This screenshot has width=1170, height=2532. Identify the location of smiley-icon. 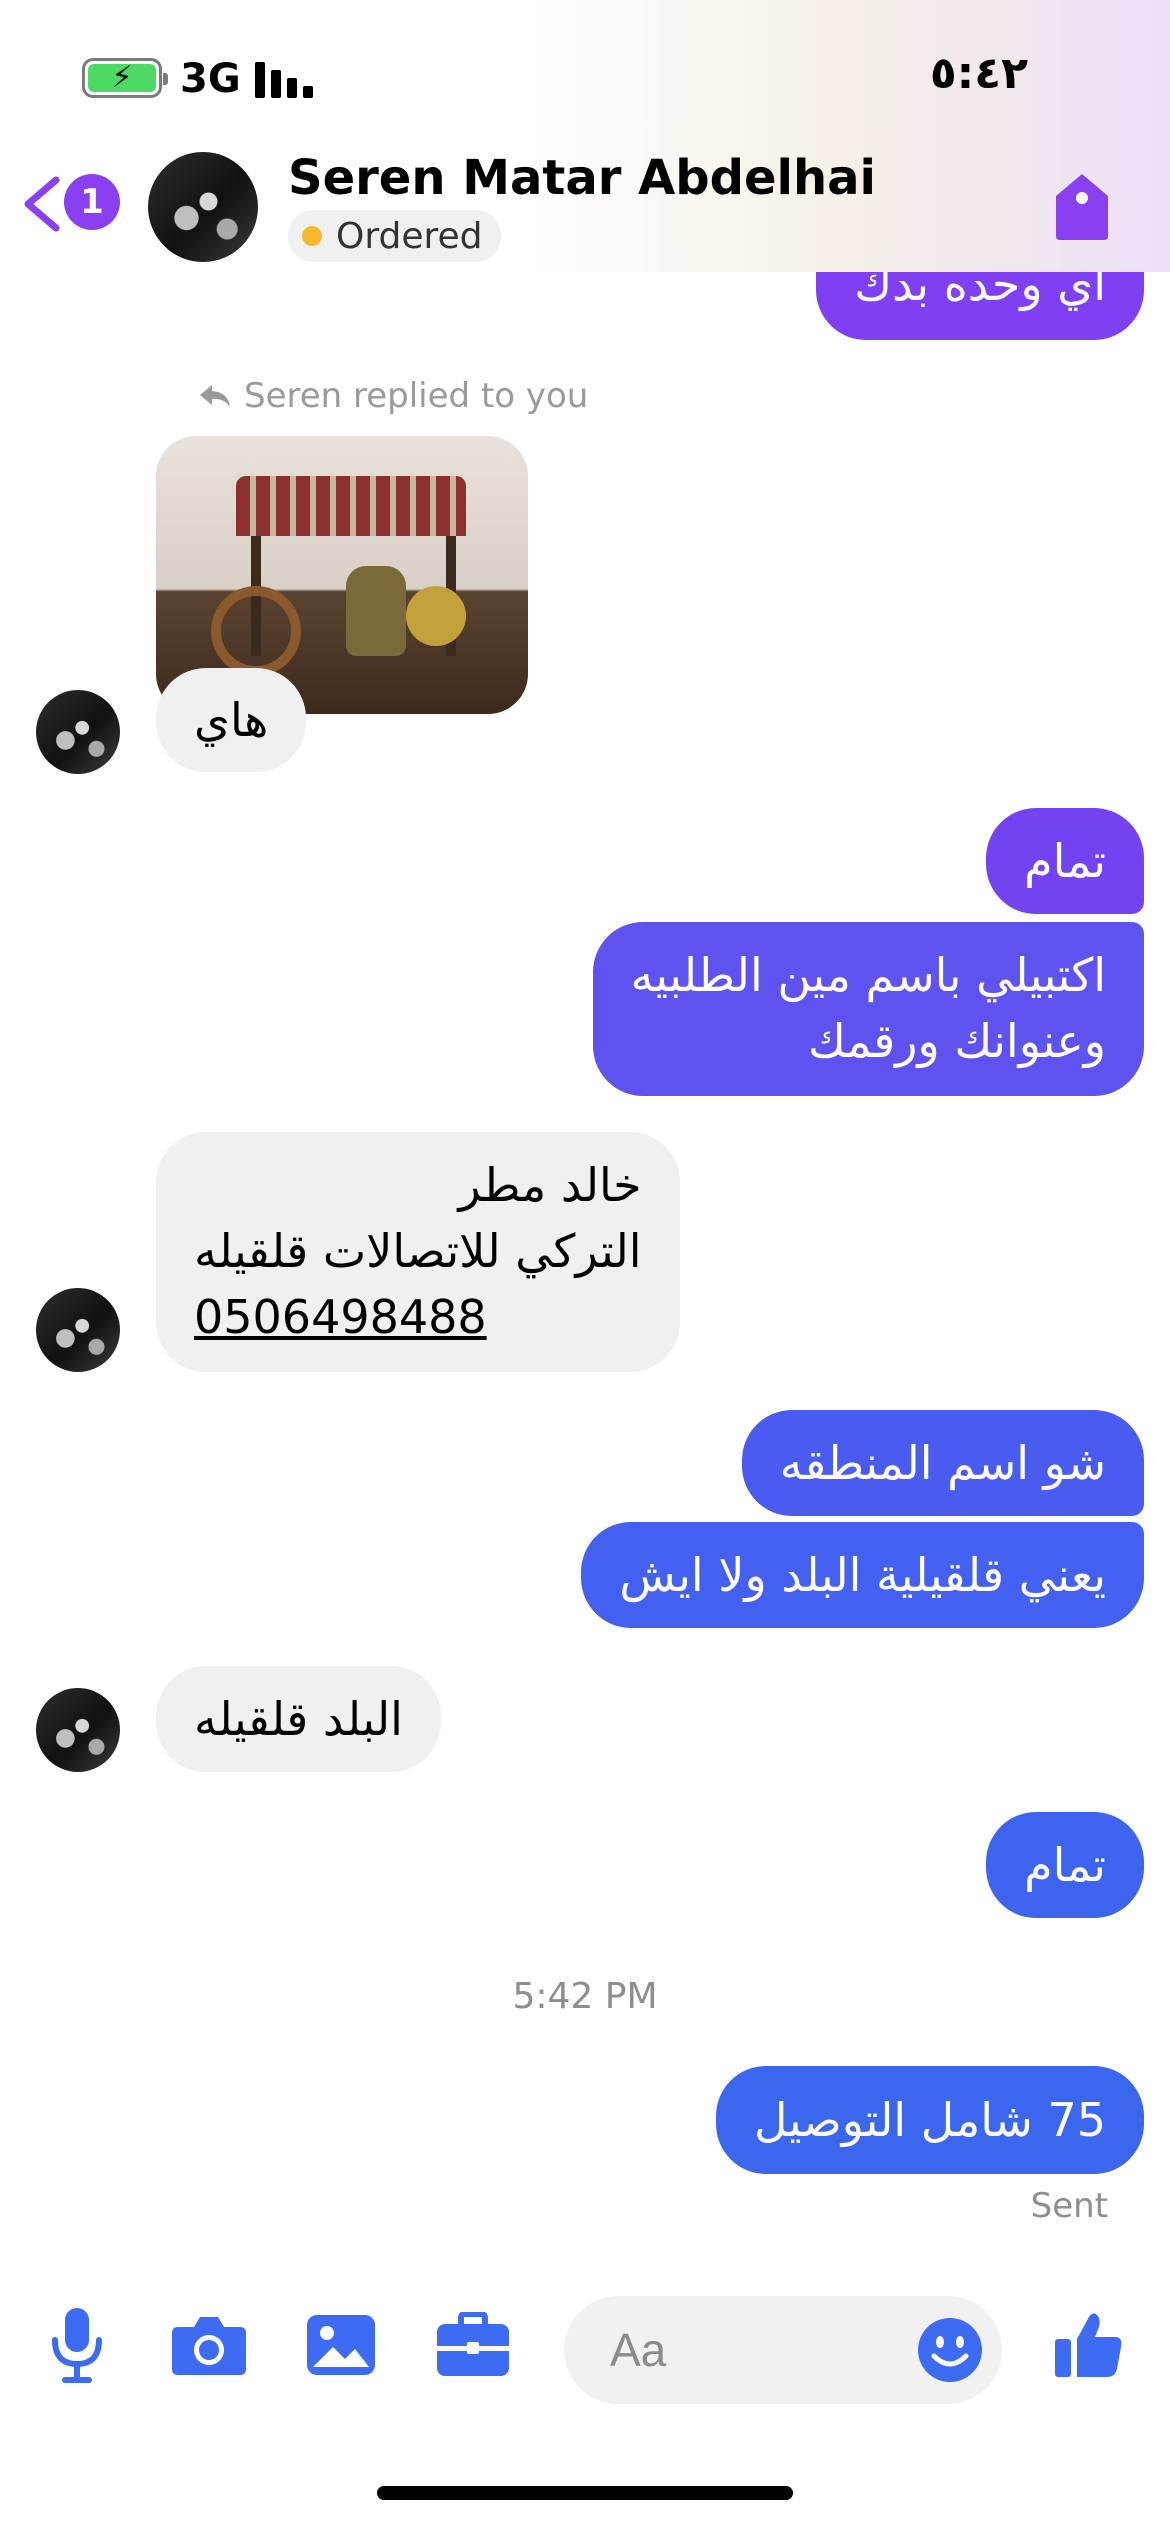
(950, 2350).